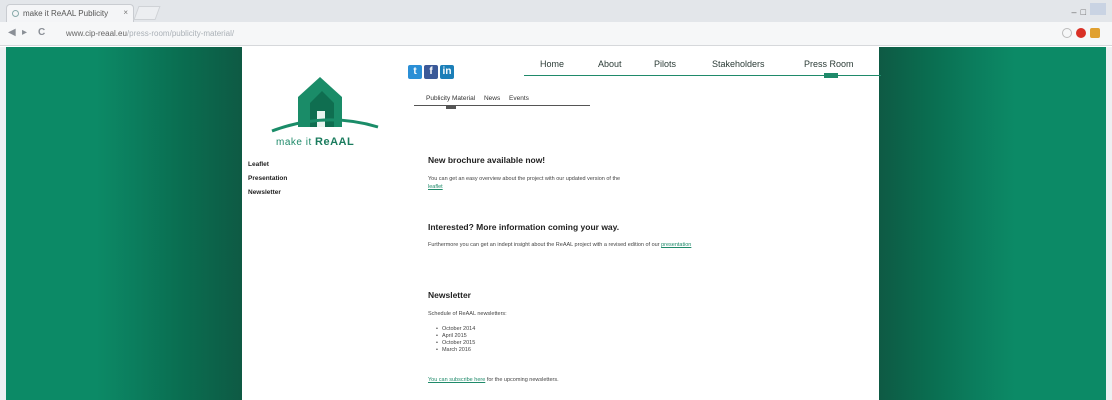 Image resolution: width=1112 pixels, height=400 pixels. I want to click on window-controls: ‒□, so click(1089, 10).